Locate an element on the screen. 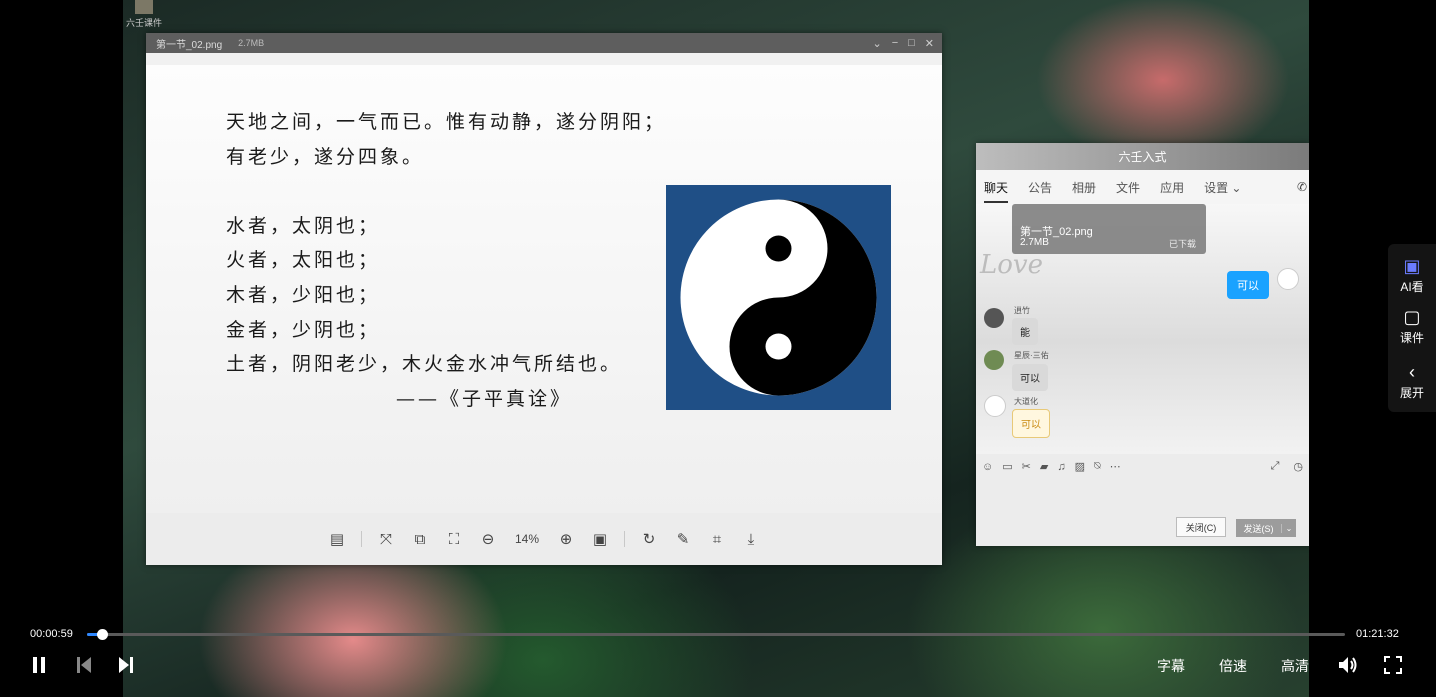 This screenshot has height=697, width=1436. ocr-icon: ⤧ is located at coordinates (386, 539).